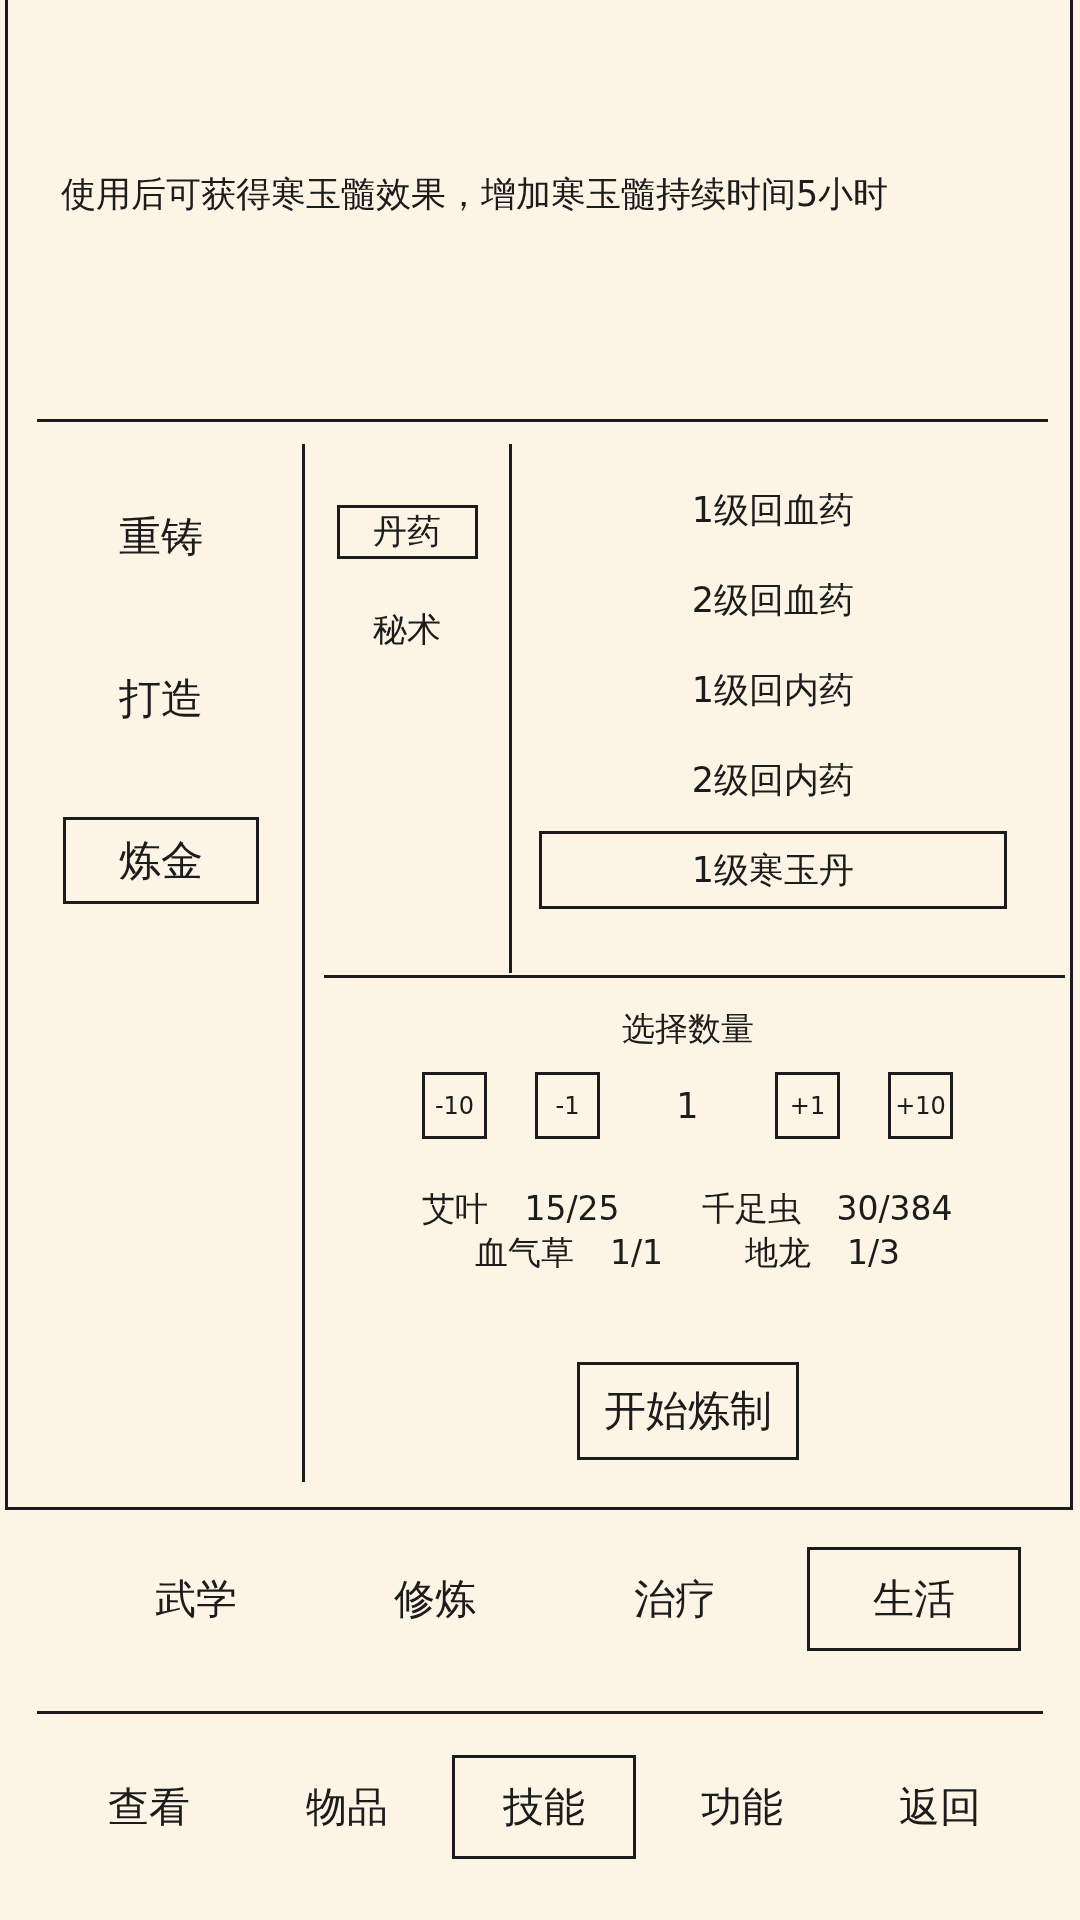  What do you see at coordinates (742, 1807) in the screenshot?
I see `nav-tab: 功能` at bounding box center [742, 1807].